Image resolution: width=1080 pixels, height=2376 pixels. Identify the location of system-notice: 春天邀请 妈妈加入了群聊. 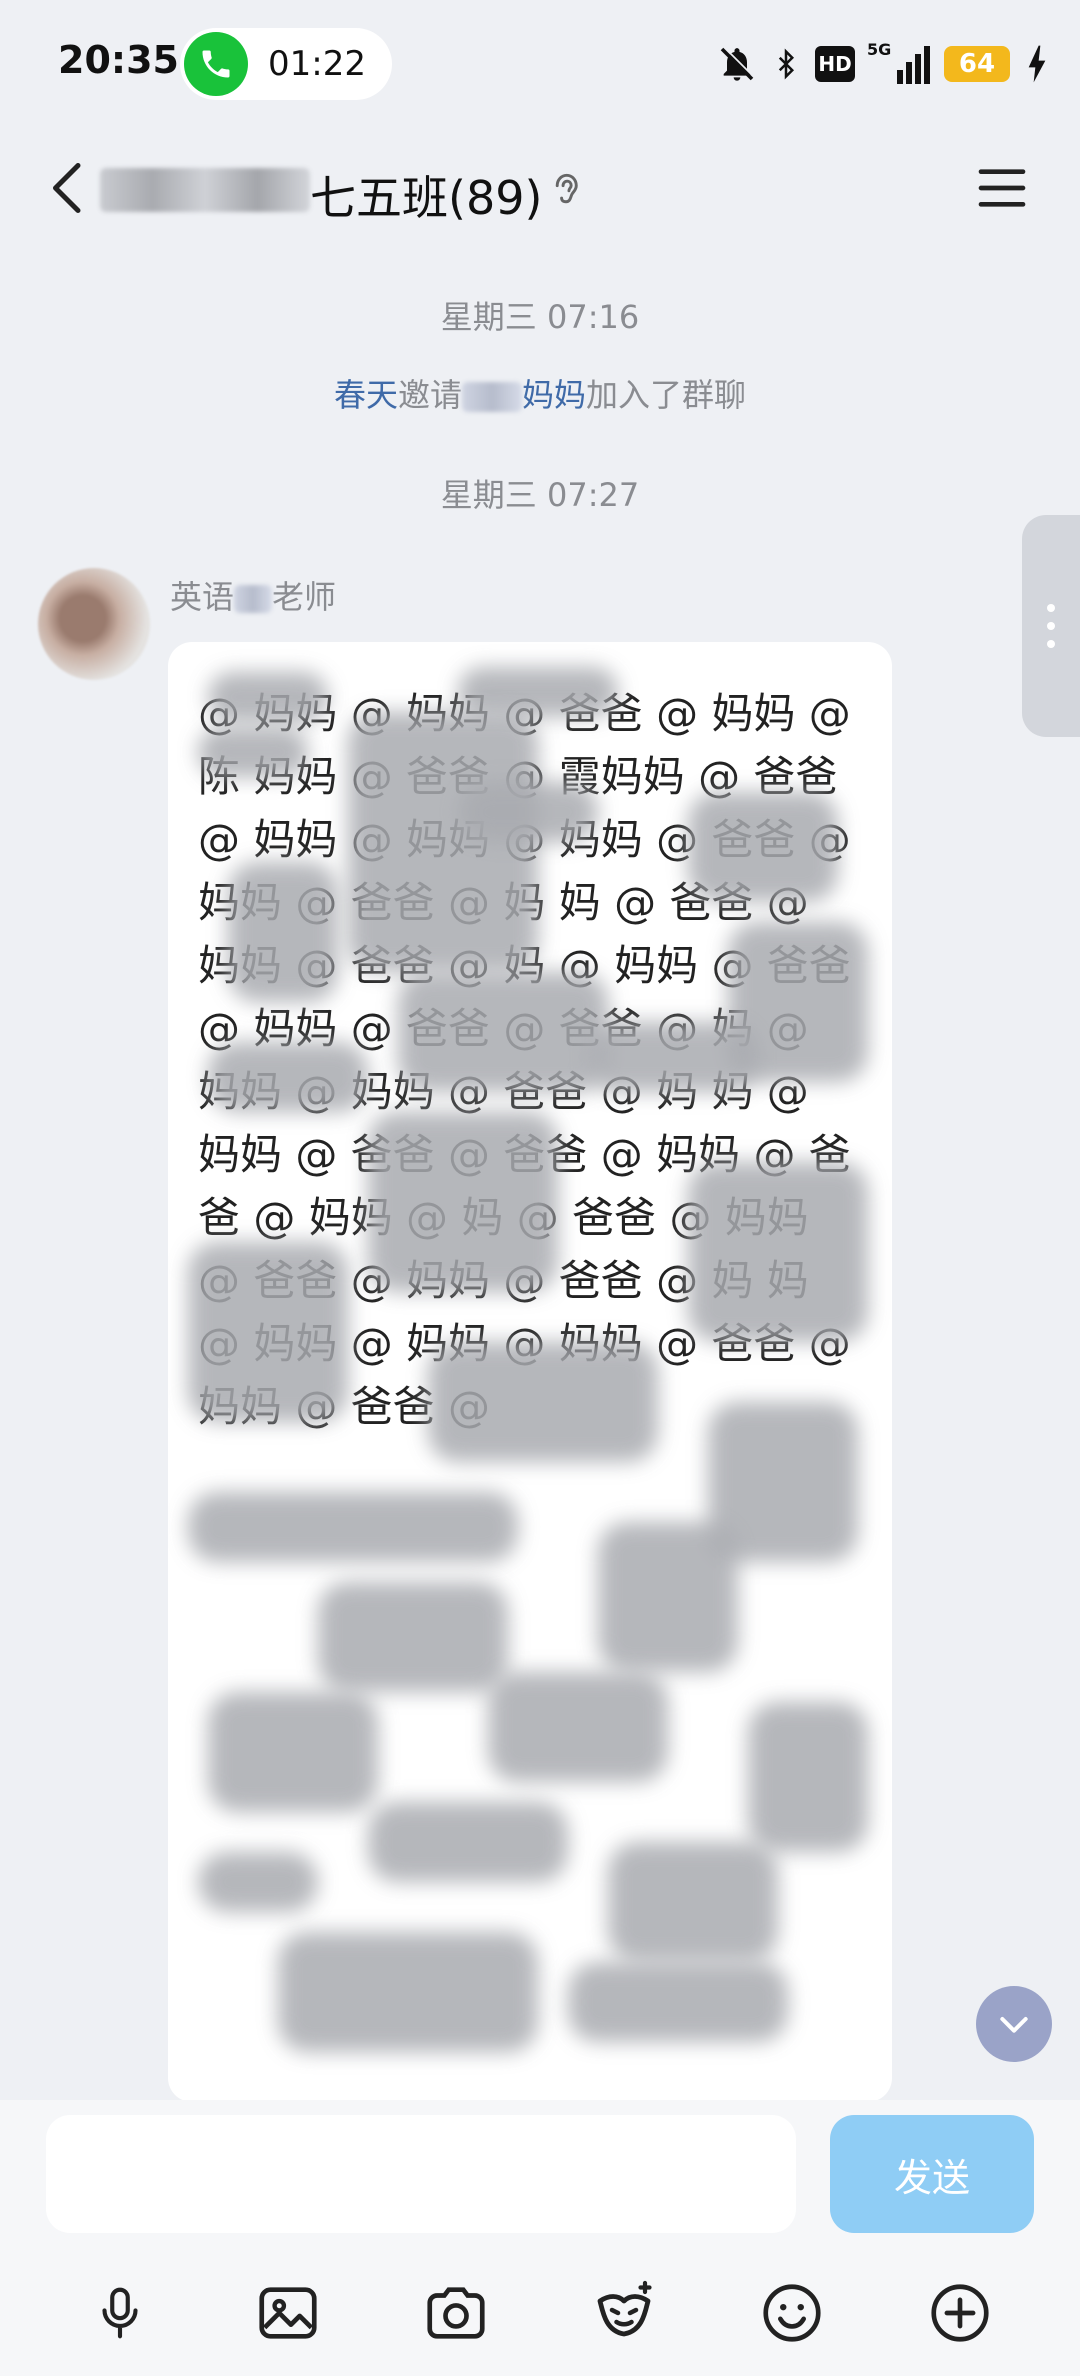
(540, 393).